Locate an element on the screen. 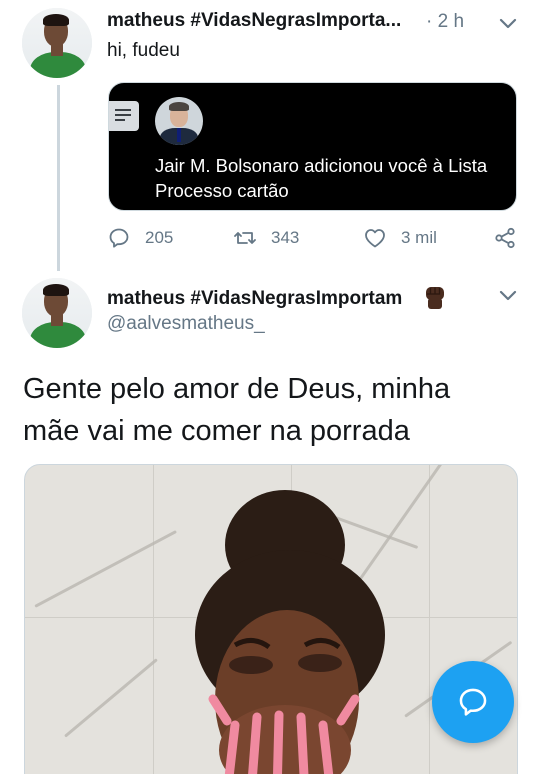  user-handle: @aalvesmatheus_ is located at coordinates (186, 324).